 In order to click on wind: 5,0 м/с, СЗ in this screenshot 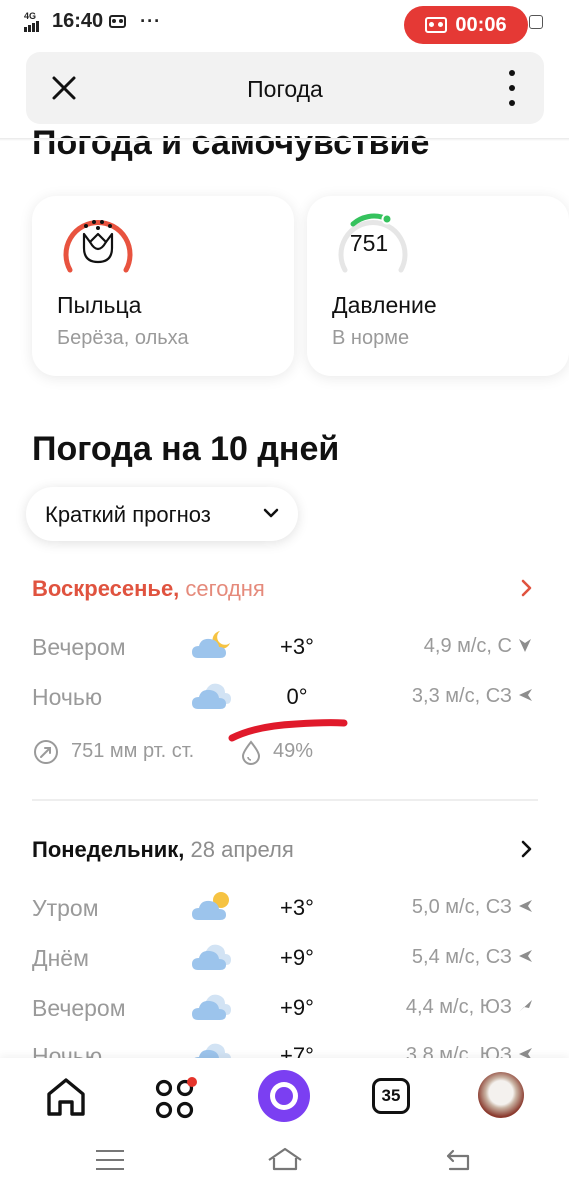, I will do `click(461, 907)`.